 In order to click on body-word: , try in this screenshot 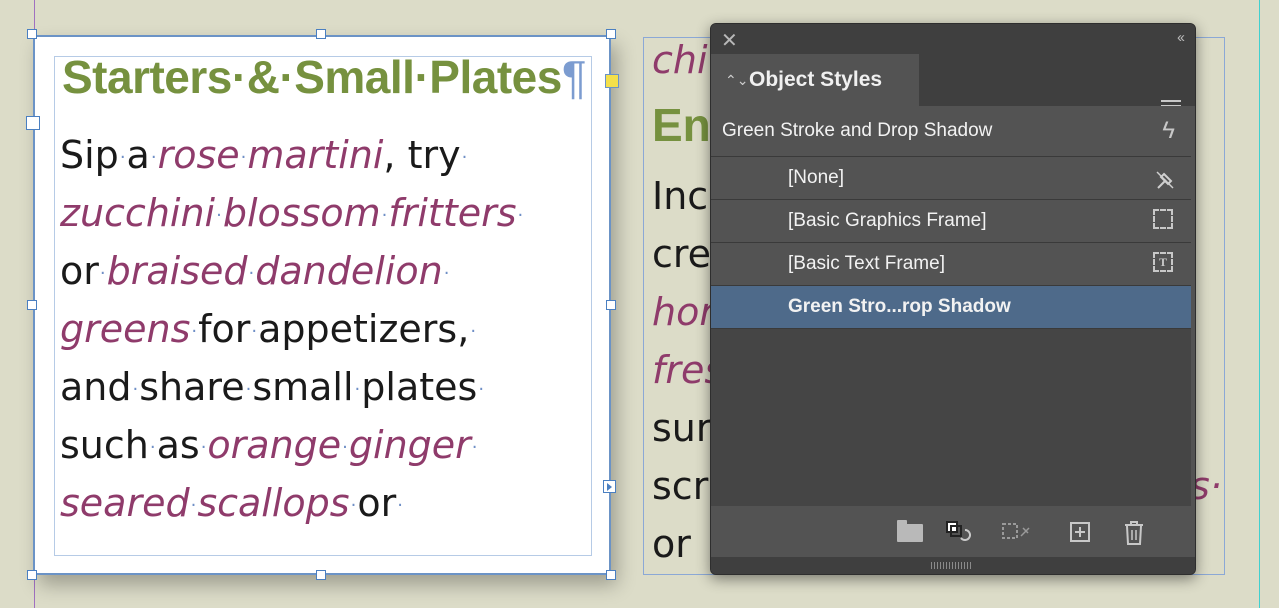, I will do `click(422, 155)`.